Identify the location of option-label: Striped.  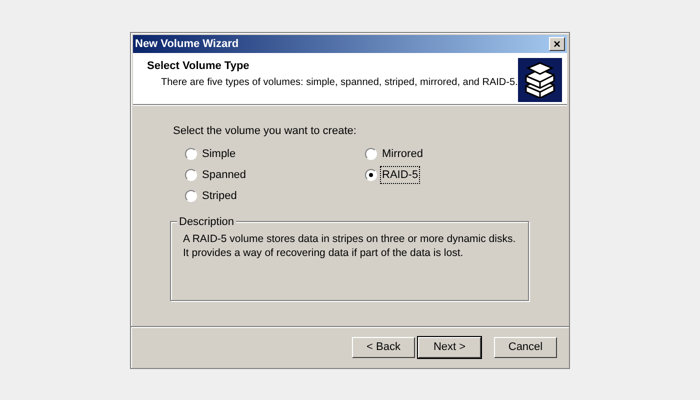
(219, 196).